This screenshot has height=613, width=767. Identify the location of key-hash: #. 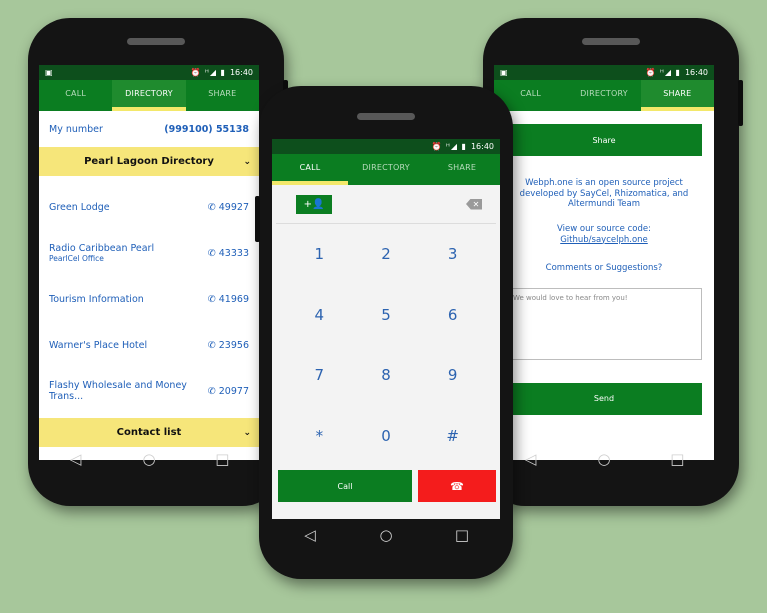
(452, 436).